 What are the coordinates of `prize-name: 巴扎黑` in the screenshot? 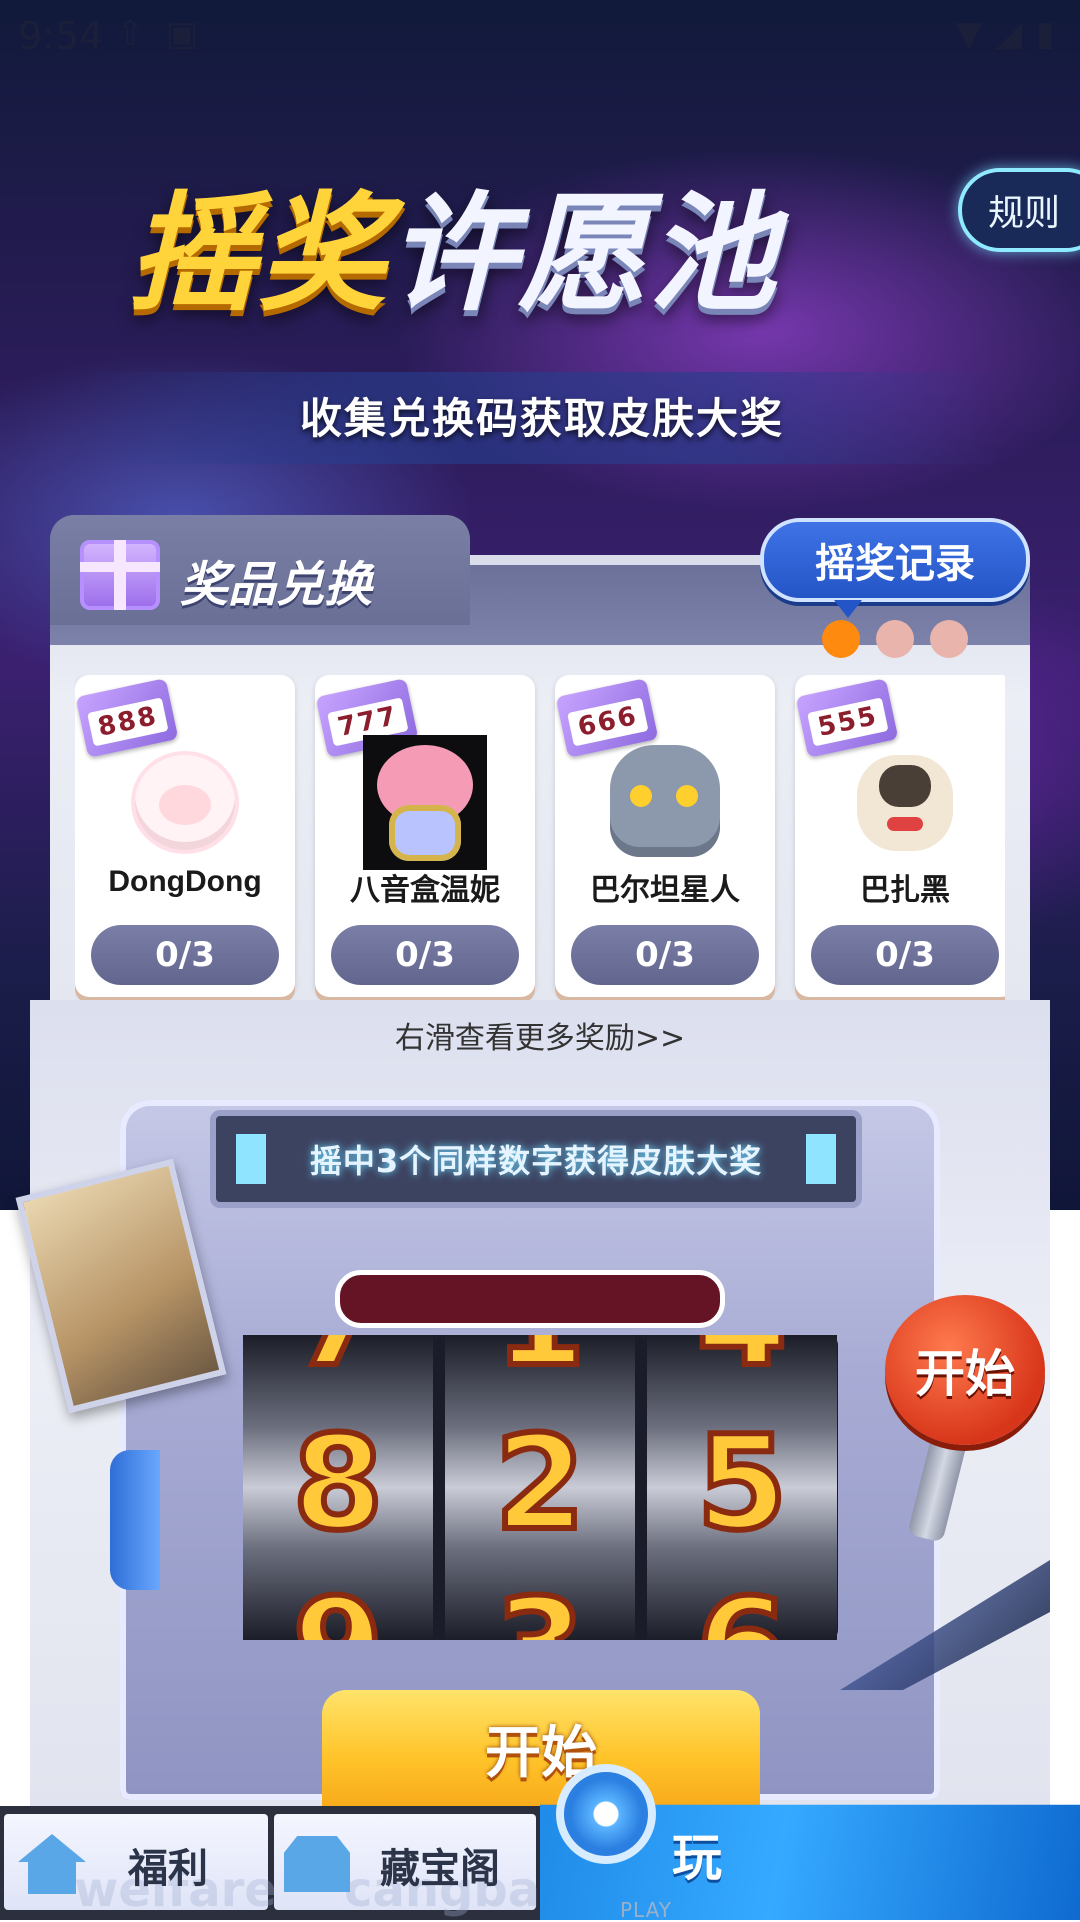 It's located at (905, 890).